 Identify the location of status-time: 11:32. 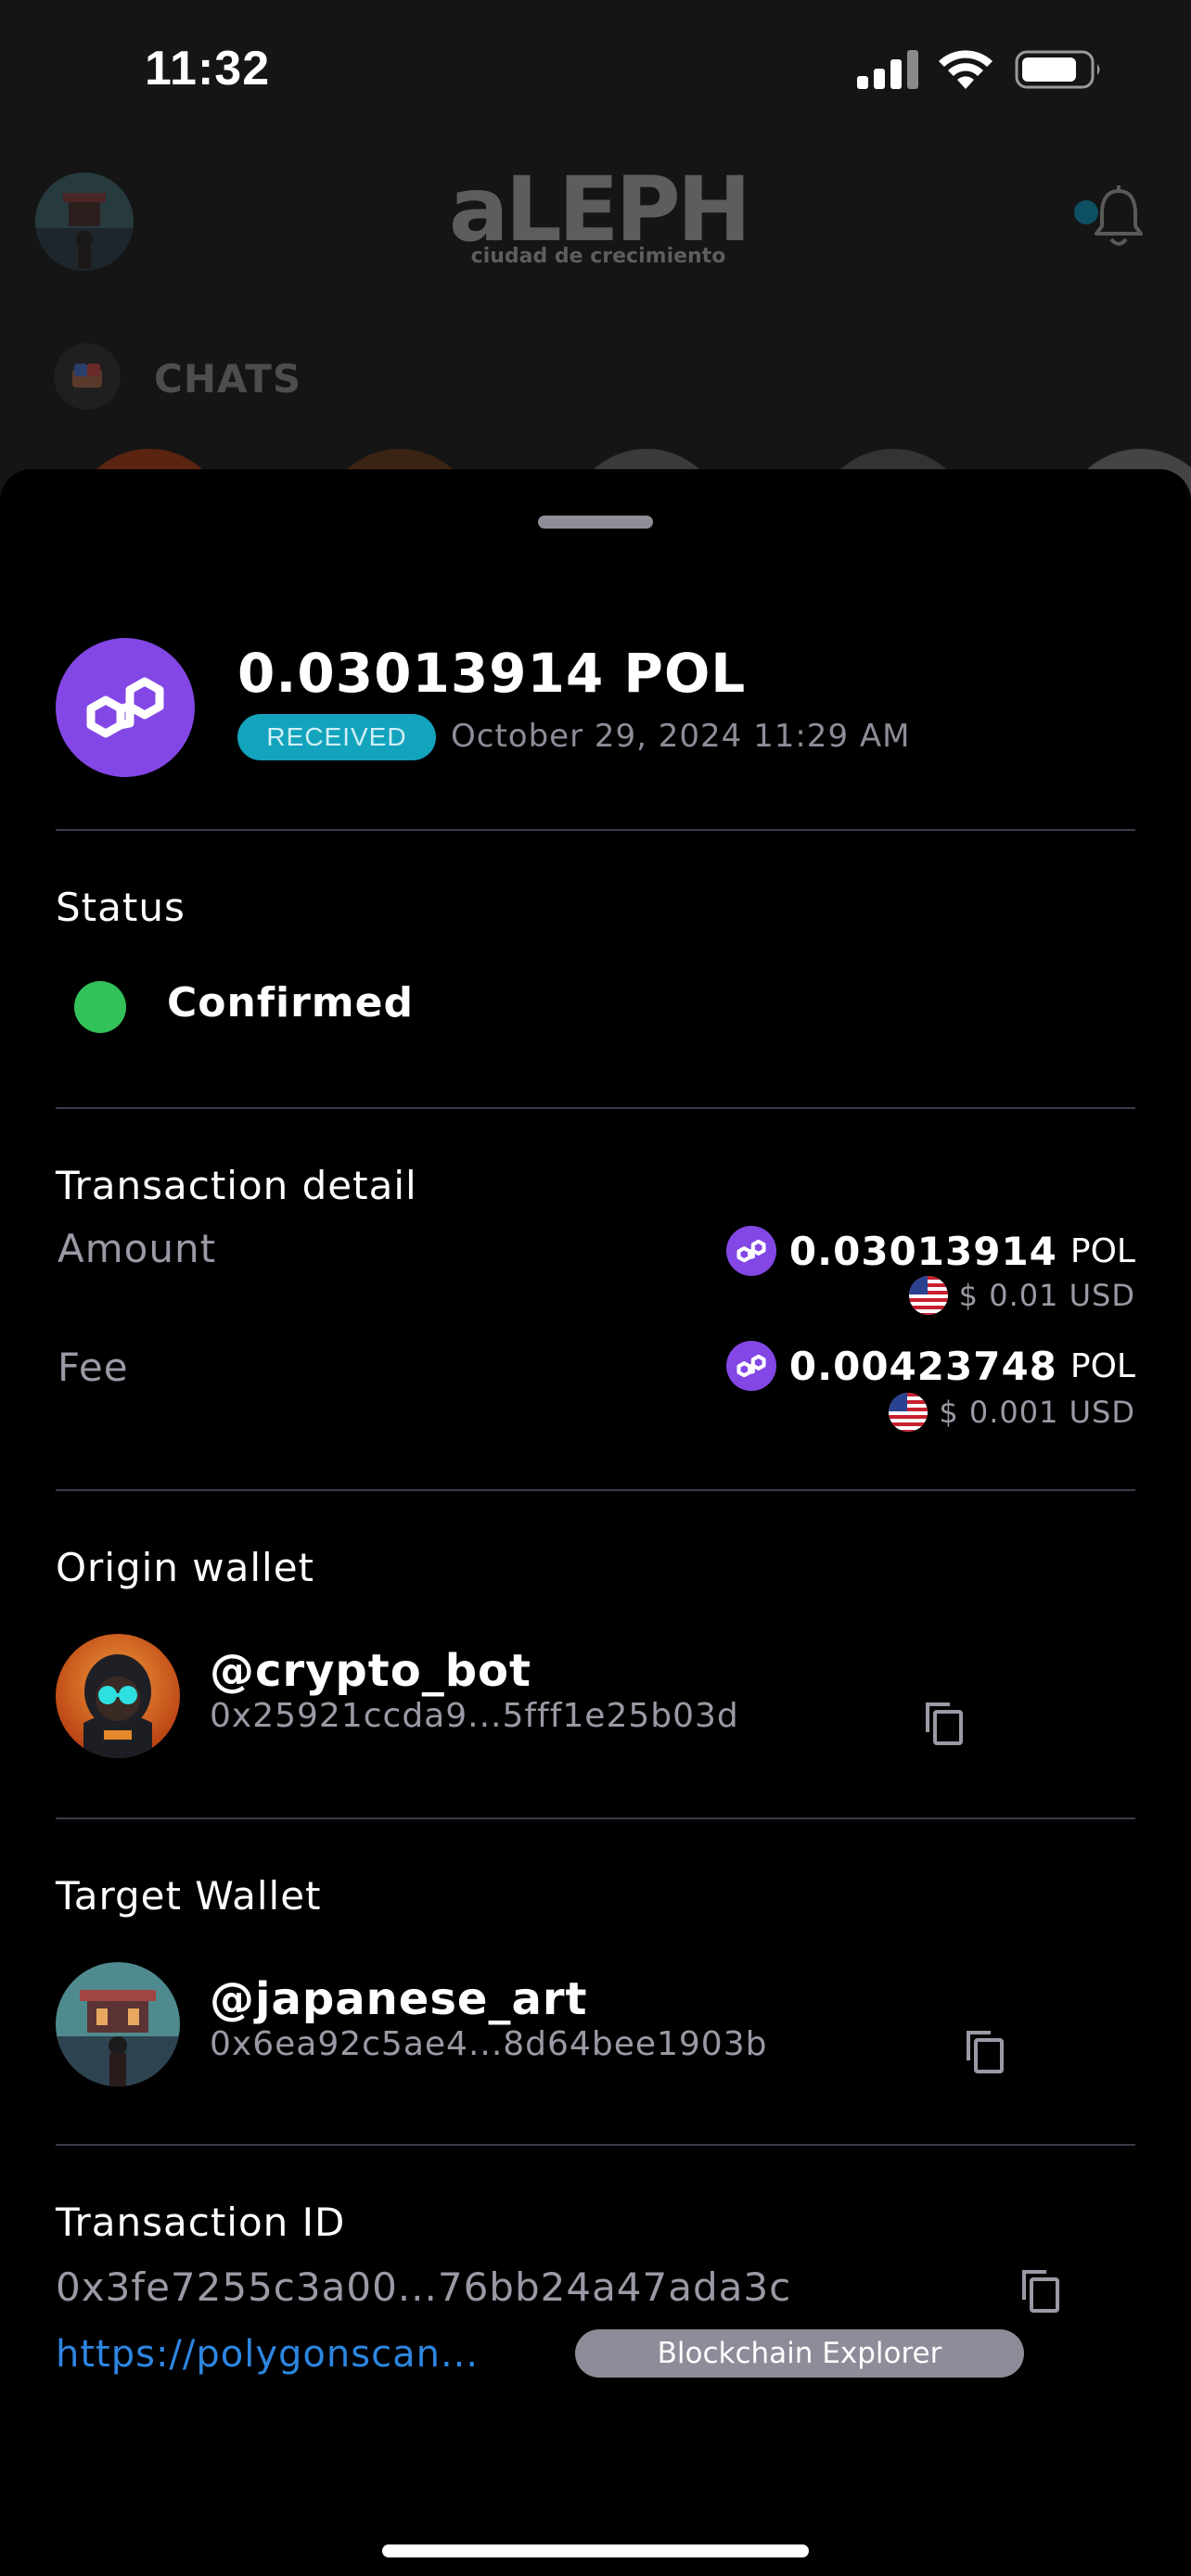
(208, 69).